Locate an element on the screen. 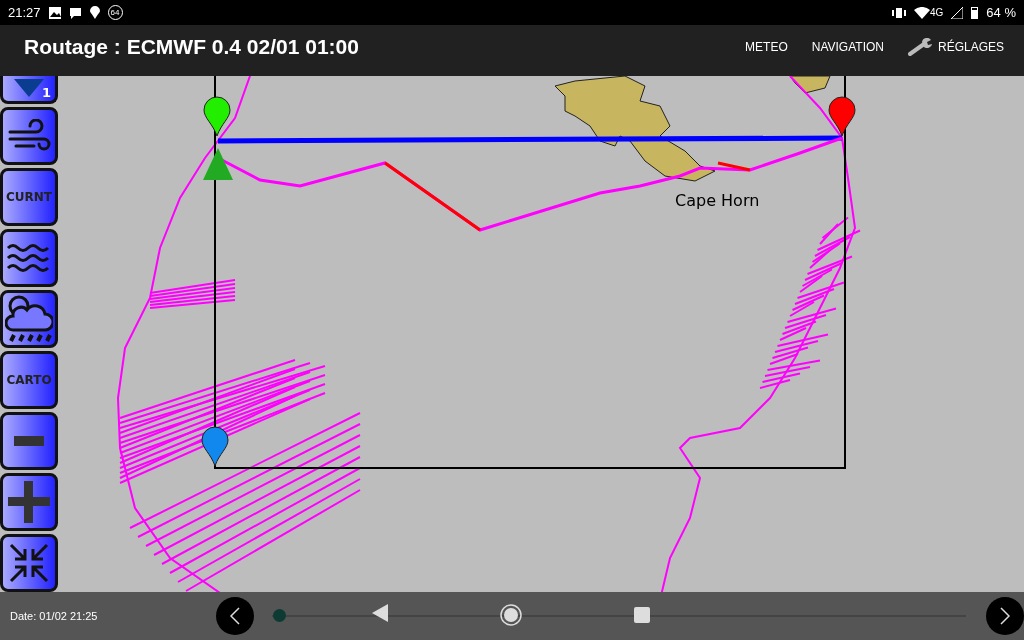  wifi-icon is located at coordinates (922, 12).